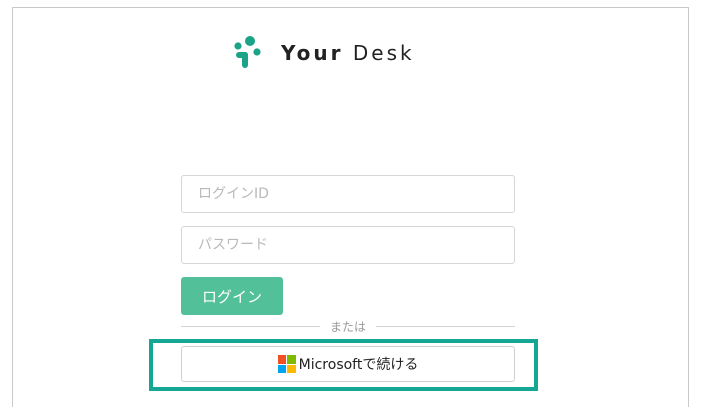 The height and width of the screenshot is (407, 701). What do you see at coordinates (312, 53) in the screenshot?
I see `logo-text-your: Your` at bounding box center [312, 53].